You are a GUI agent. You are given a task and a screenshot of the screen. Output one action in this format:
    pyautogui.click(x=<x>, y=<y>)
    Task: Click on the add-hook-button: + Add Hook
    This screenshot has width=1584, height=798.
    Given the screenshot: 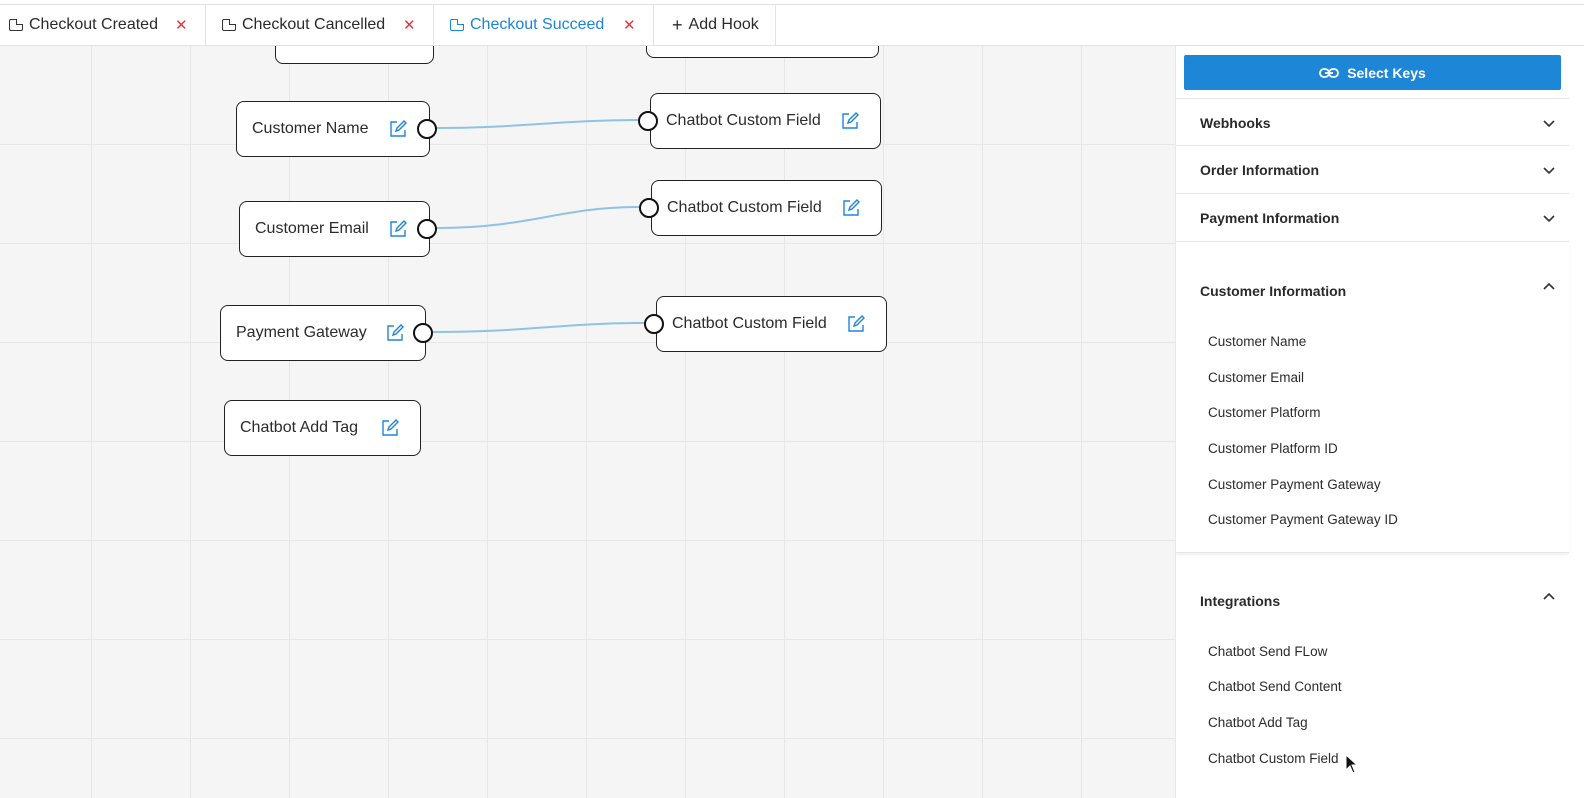 What is the action you would take?
    pyautogui.click(x=715, y=25)
    